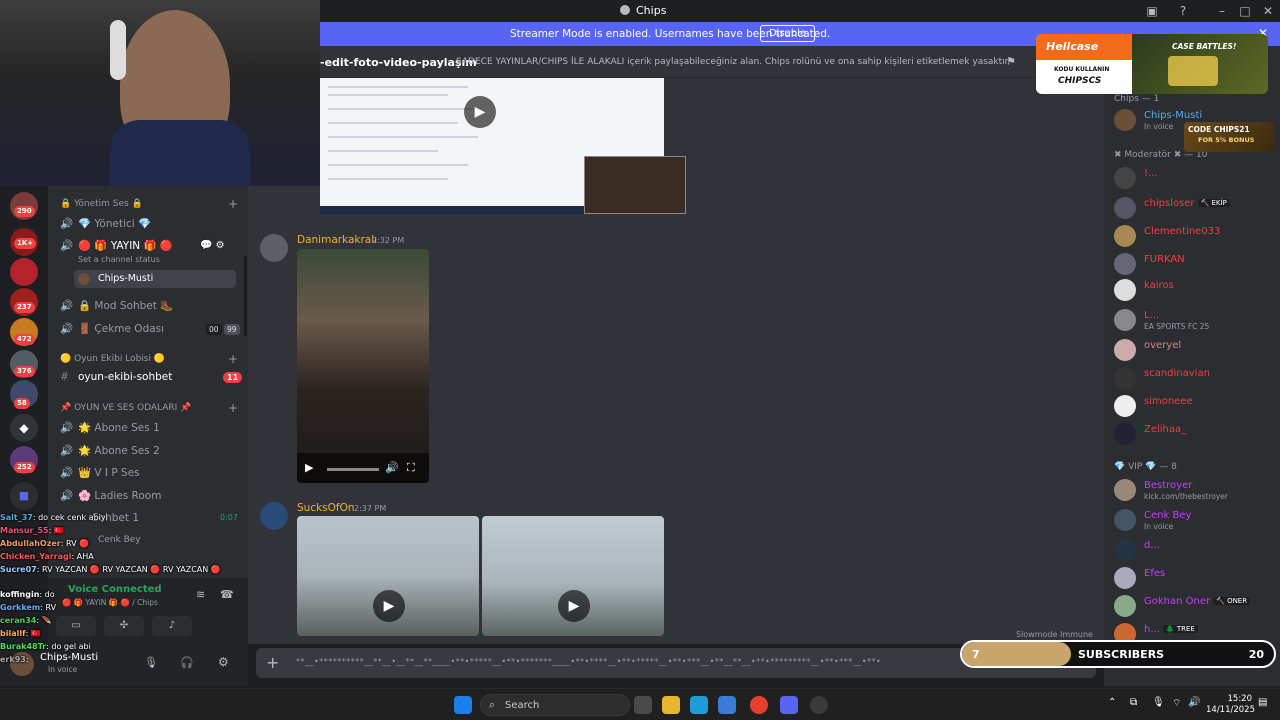 This screenshot has height=720, width=1280. What do you see at coordinates (70, 517) in the screenshot?
I see `chat-text: : do cek cenk abiyi` at bounding box center [70, 517].